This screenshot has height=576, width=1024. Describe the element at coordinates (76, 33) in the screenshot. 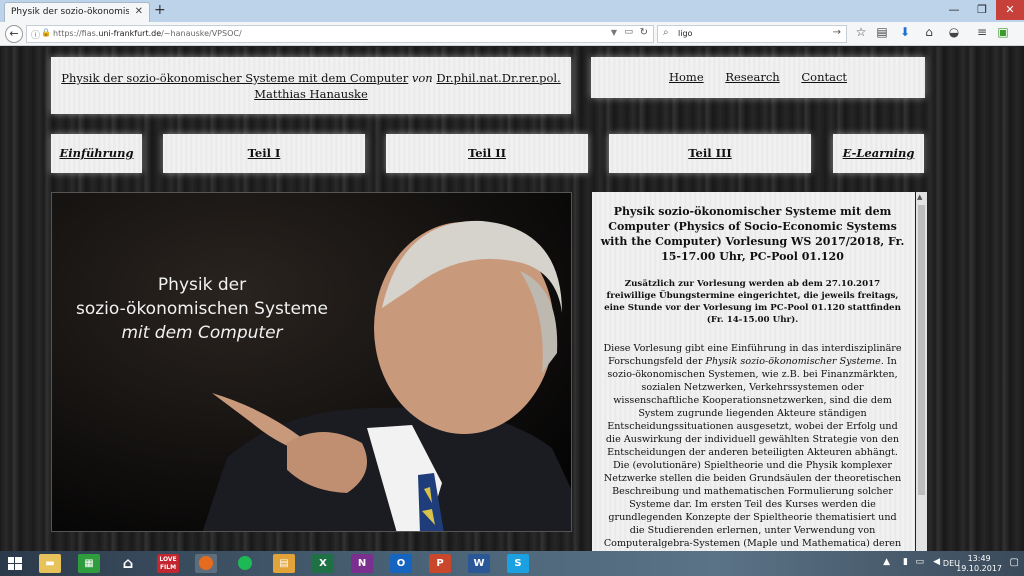

I see `url-prefix: https://fias.` at that location.